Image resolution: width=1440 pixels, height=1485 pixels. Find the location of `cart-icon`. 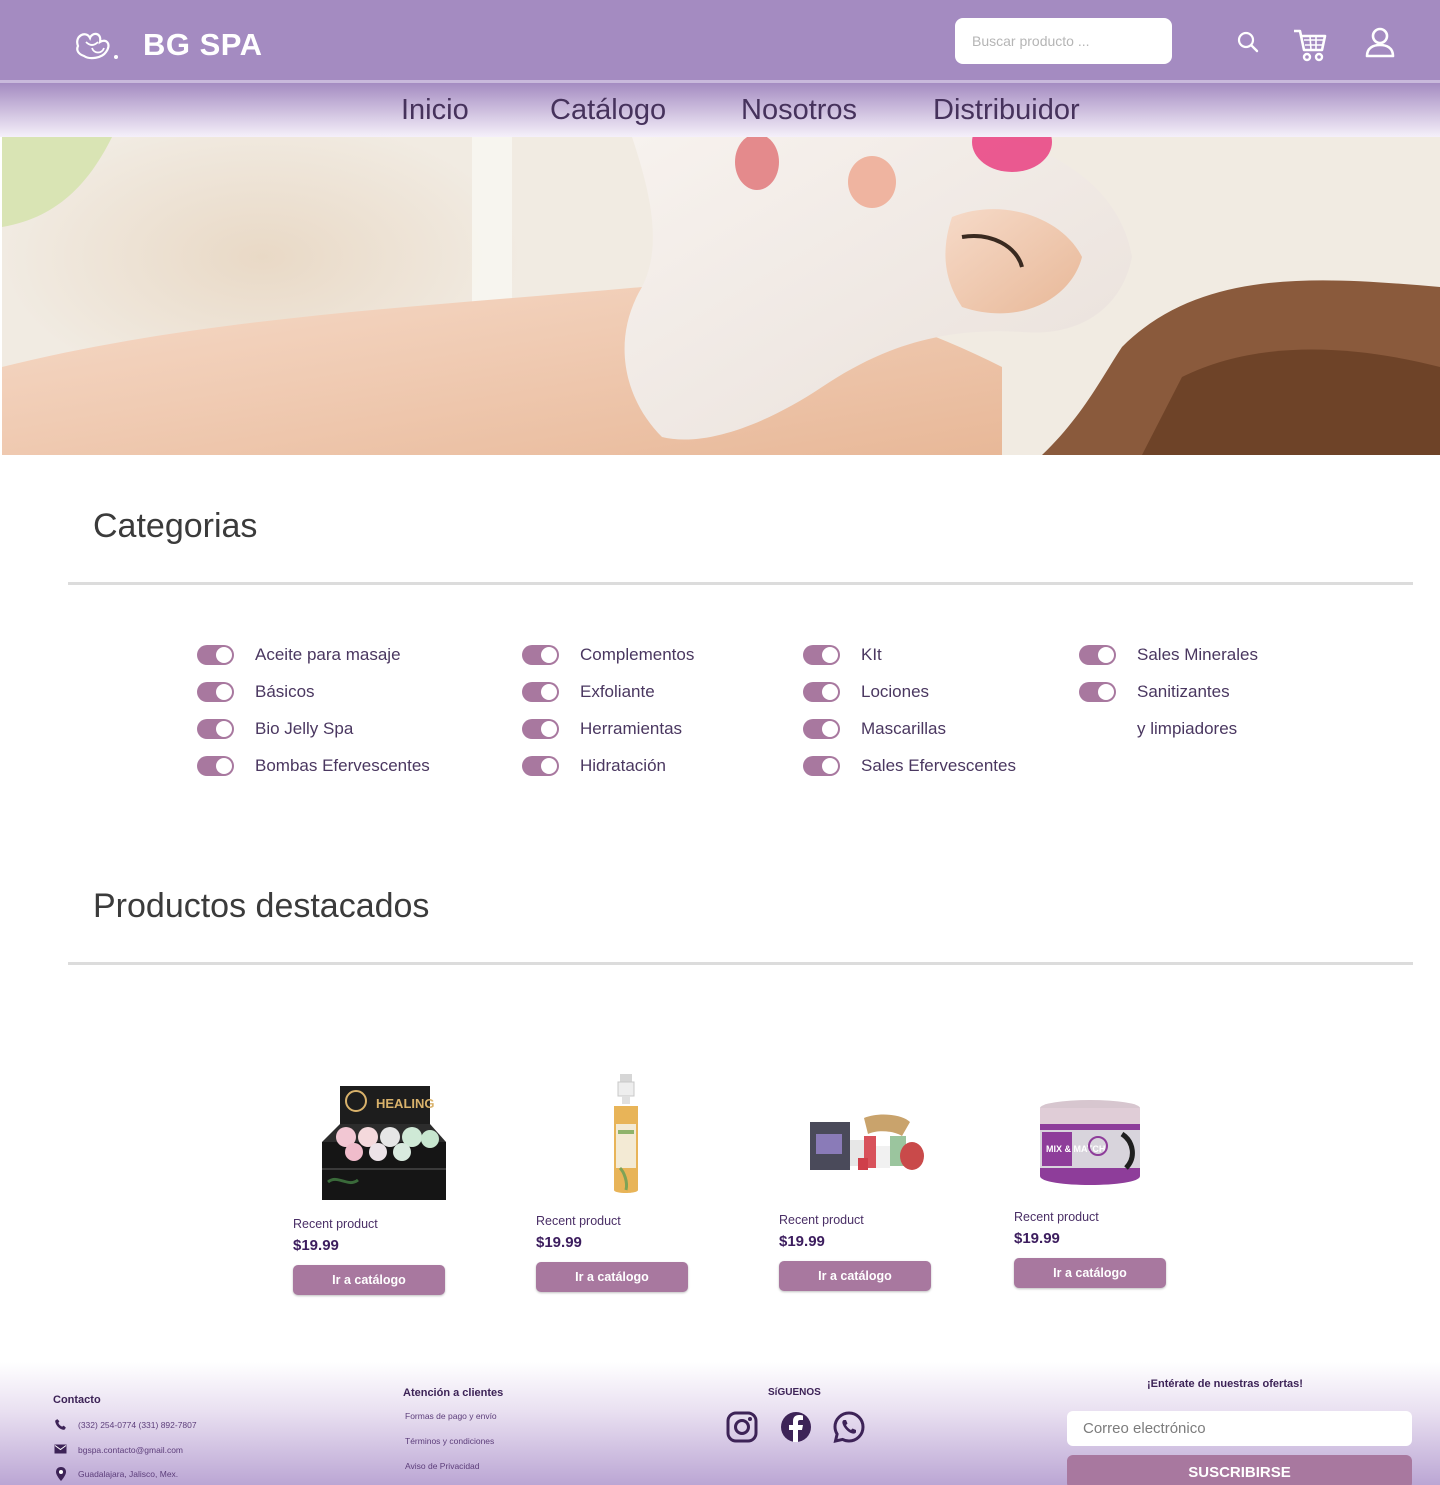

cart-icon is located at coordinates (1310, 45).